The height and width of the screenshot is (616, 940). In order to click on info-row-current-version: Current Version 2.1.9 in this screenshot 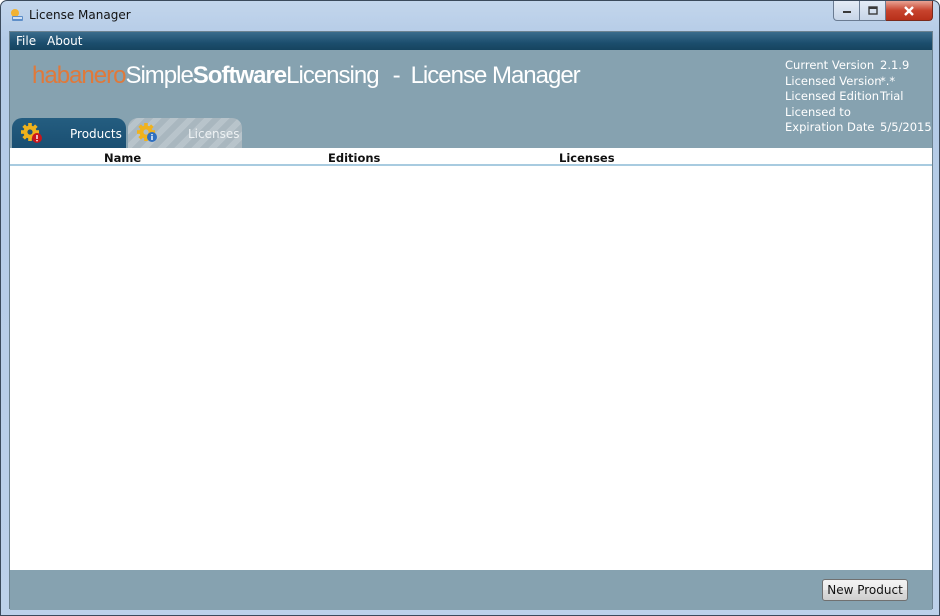, I will do `click(858, 66)`.